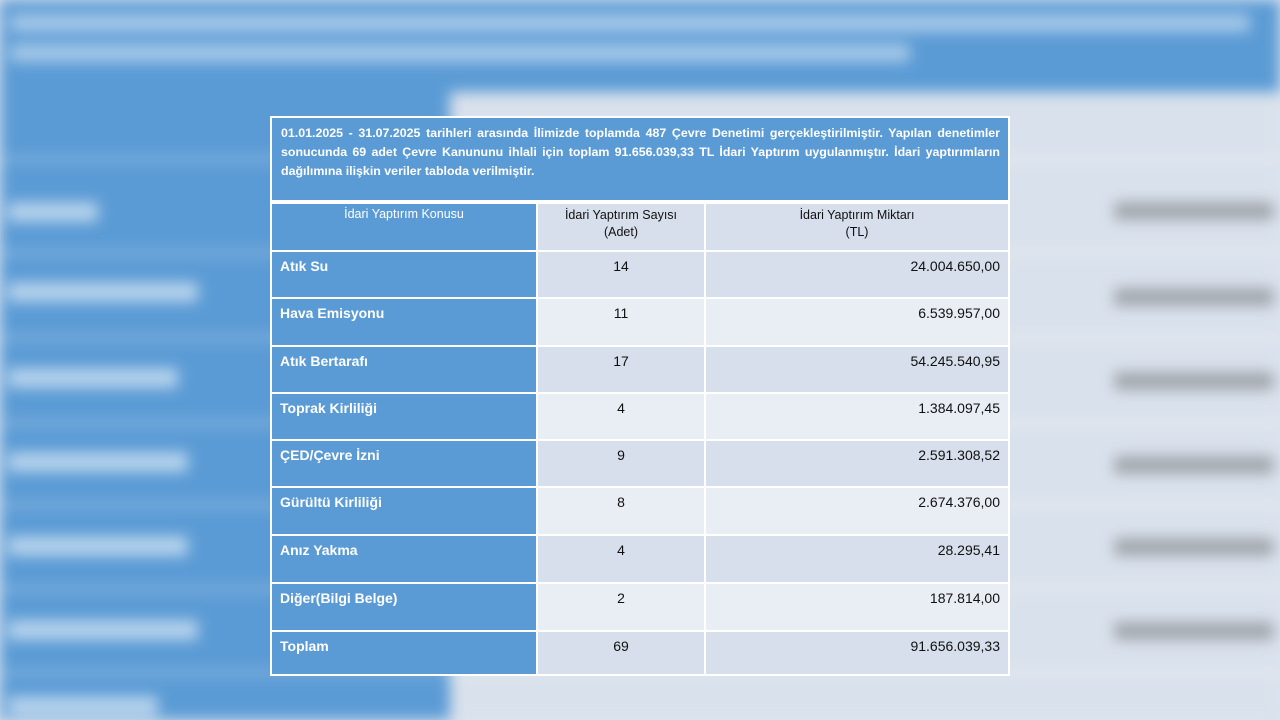 Image resolution: width=1280 pixels, height=720 pixels. What do you see at coordinates (404, 369) in the screenshot?
I see `cell-konu: Atık Bertarafı` at bounding box center [404, 369].